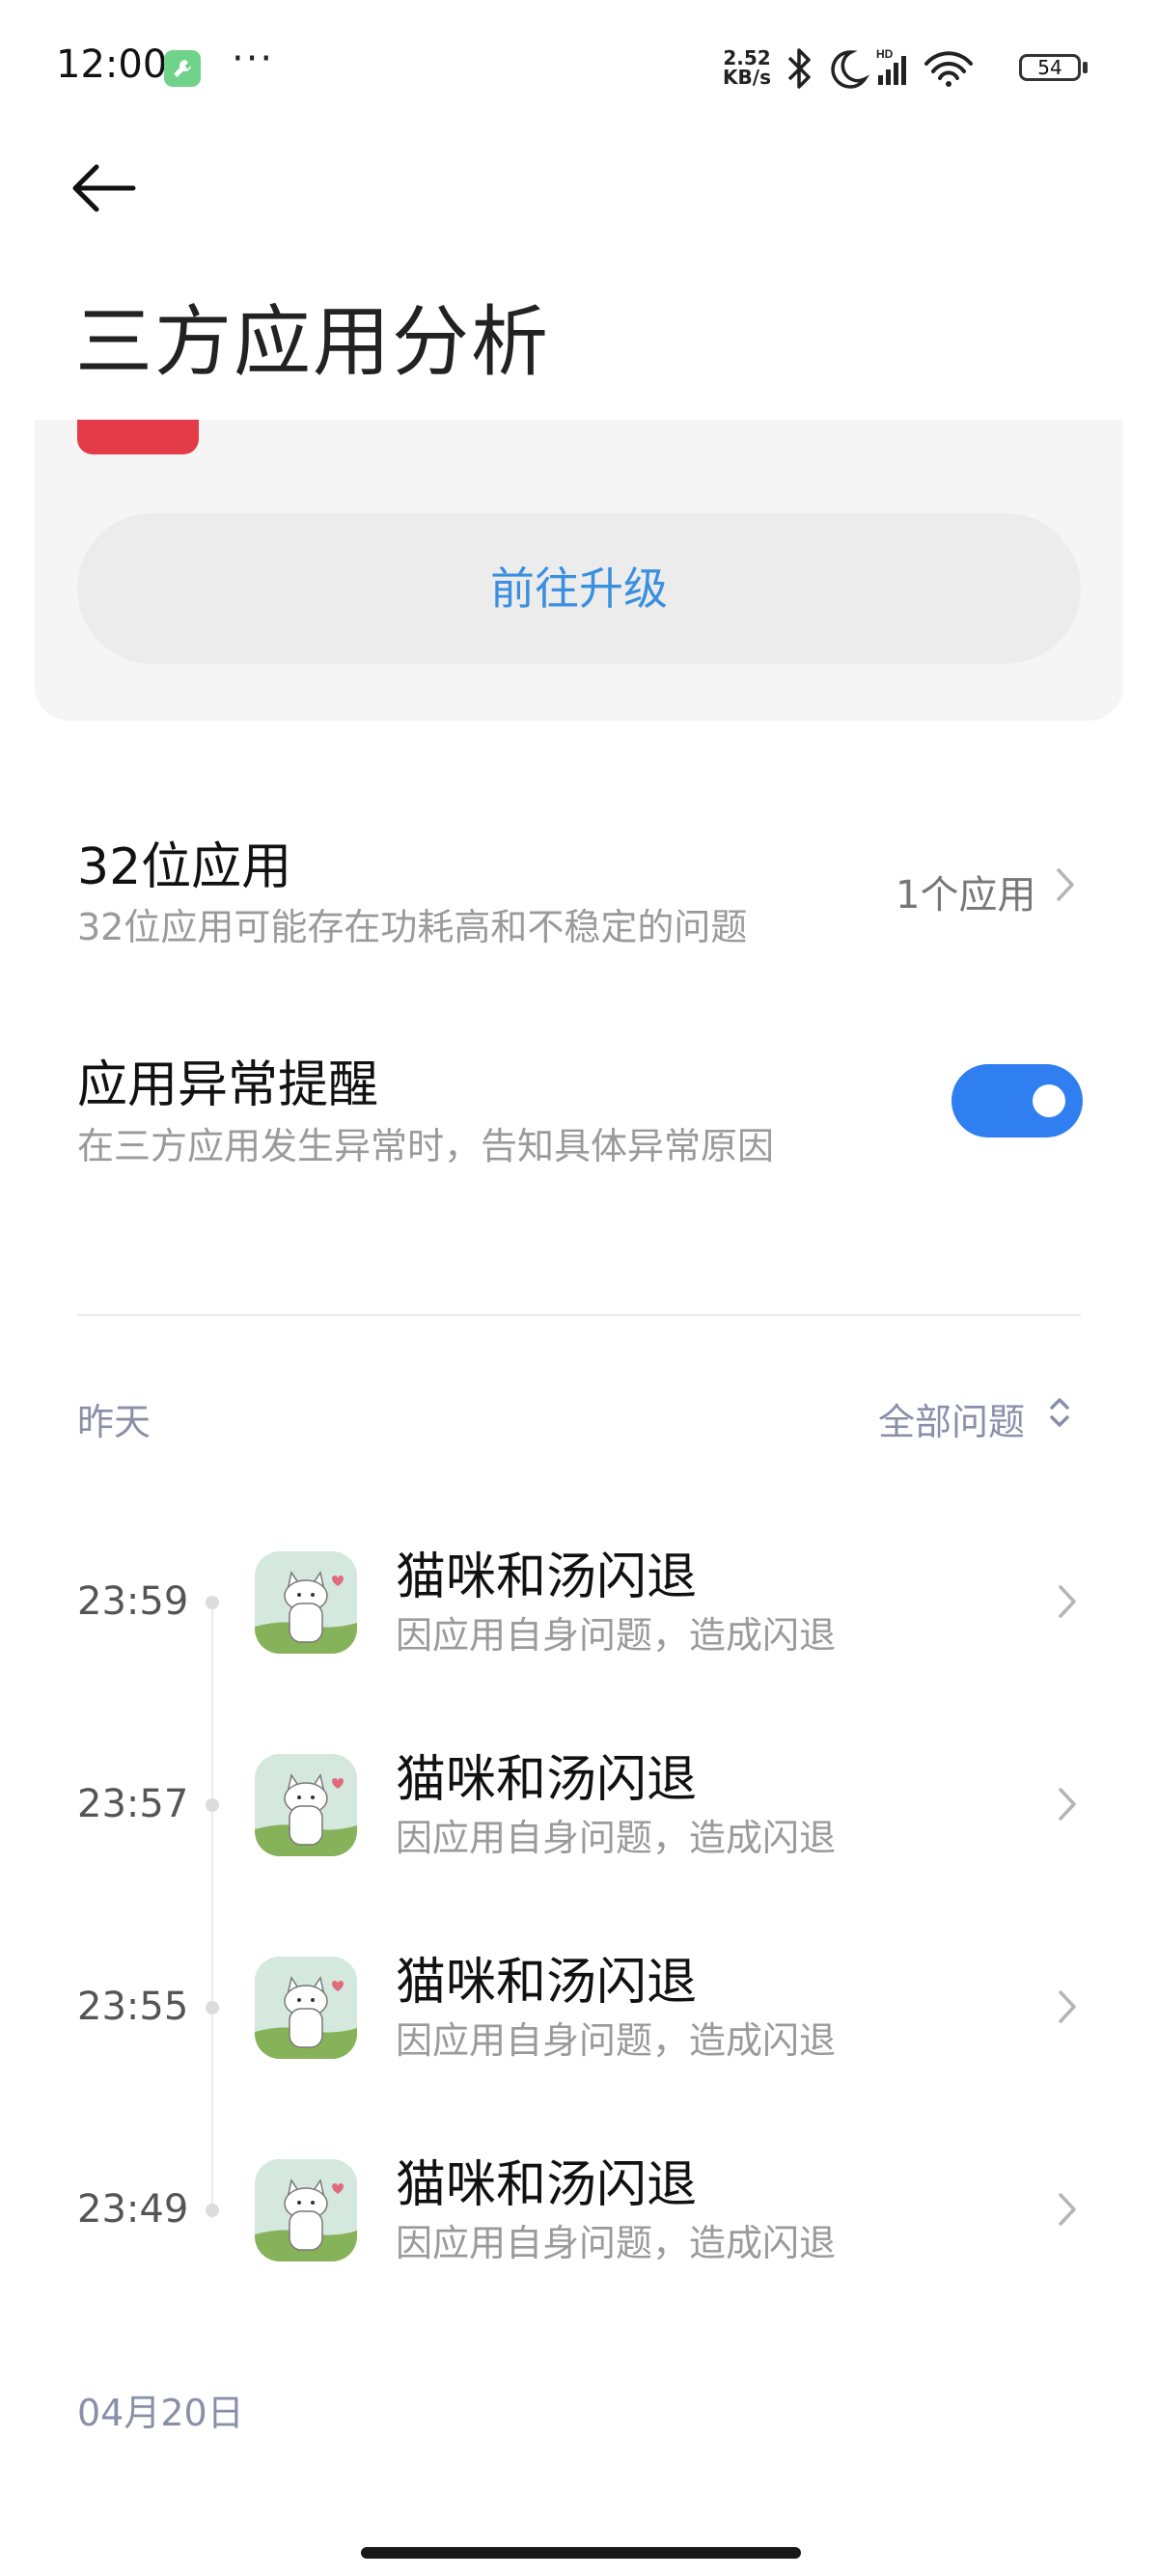 The height and width of the screenshot is (2576, 1158). Describe the element at coordinates (1049, 67) in the screenshot. I see `battery-level: 54` at that location.